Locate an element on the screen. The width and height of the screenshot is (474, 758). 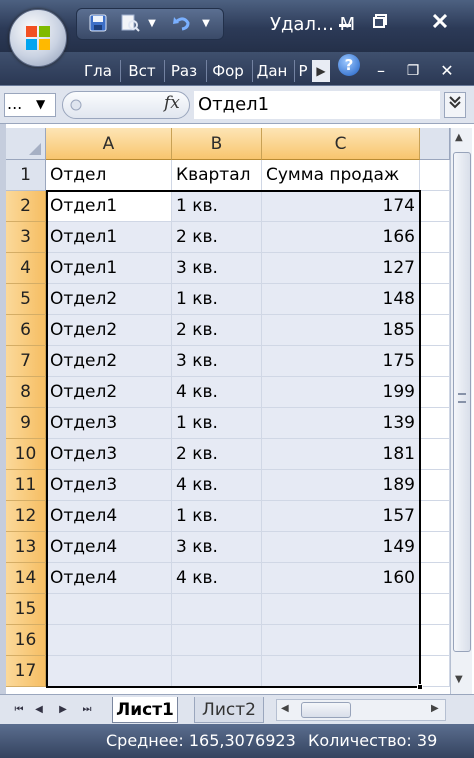
row-header: 1 is located at coordinates (26, 175).